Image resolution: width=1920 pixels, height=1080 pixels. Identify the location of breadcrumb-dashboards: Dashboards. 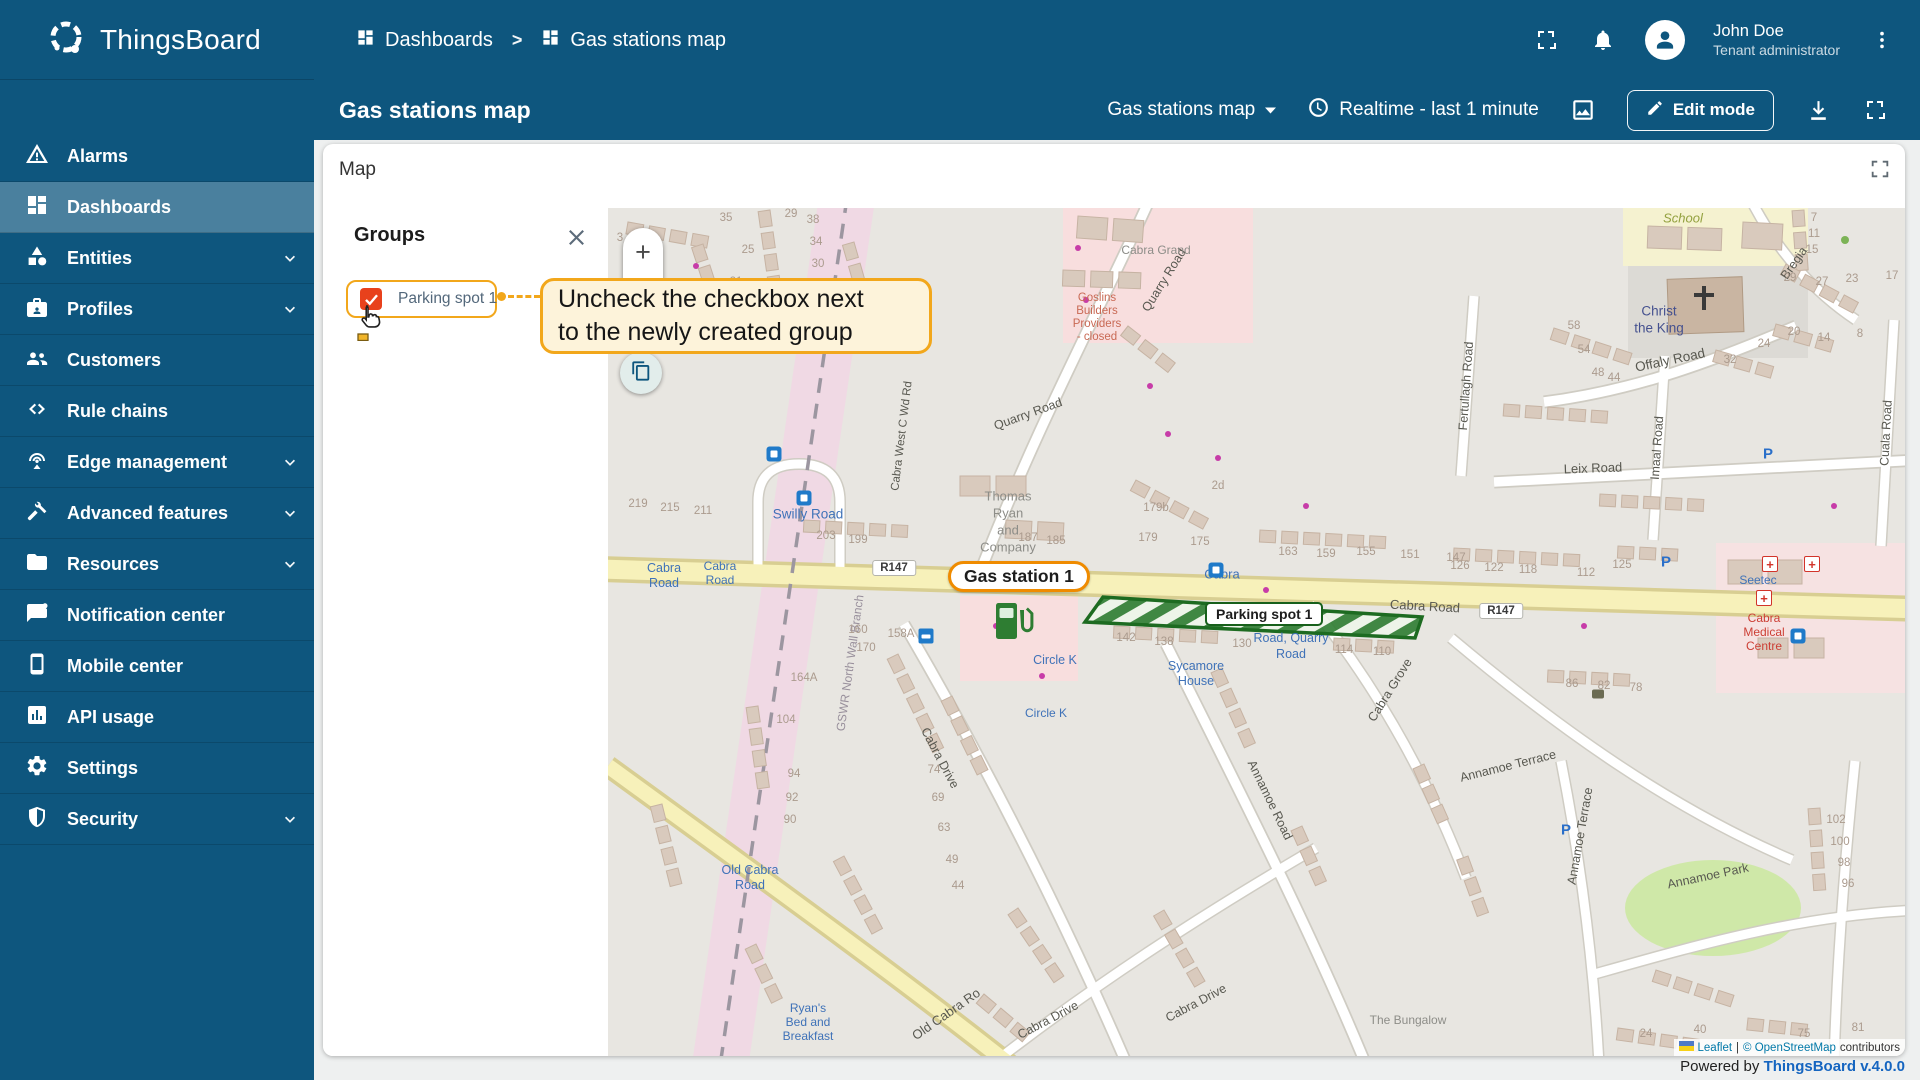
(424, 40).